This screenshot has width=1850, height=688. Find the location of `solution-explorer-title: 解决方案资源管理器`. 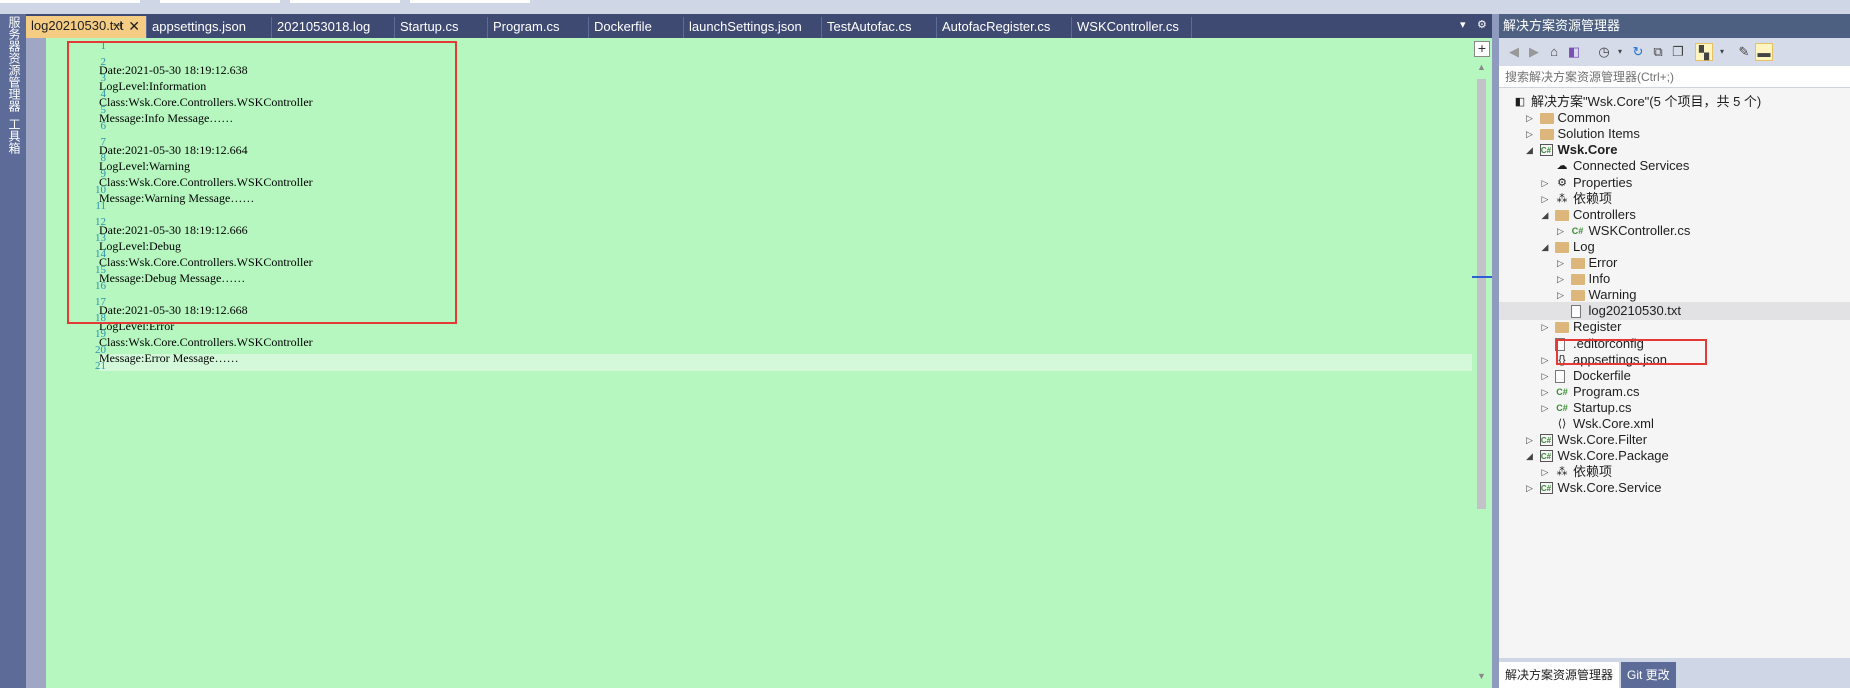

solution-explorer-title: 解决方案资源管理器 is located at coordinates (1674, 26).